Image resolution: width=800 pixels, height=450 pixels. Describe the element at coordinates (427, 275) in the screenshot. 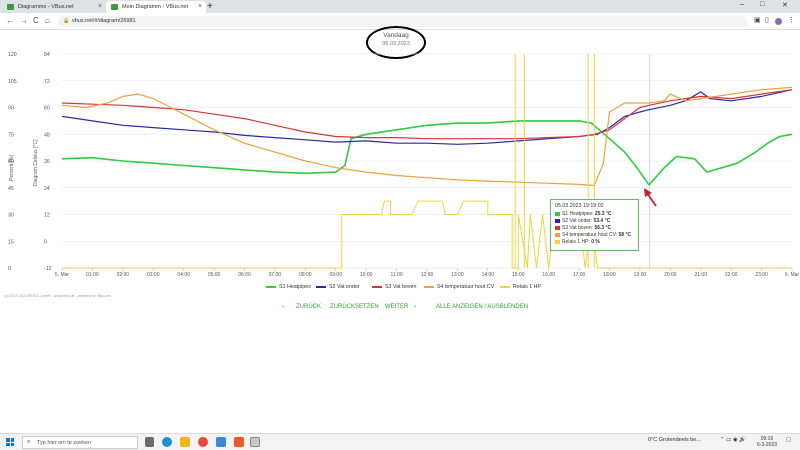

I see `x-tick-label: 12:00` at that location.